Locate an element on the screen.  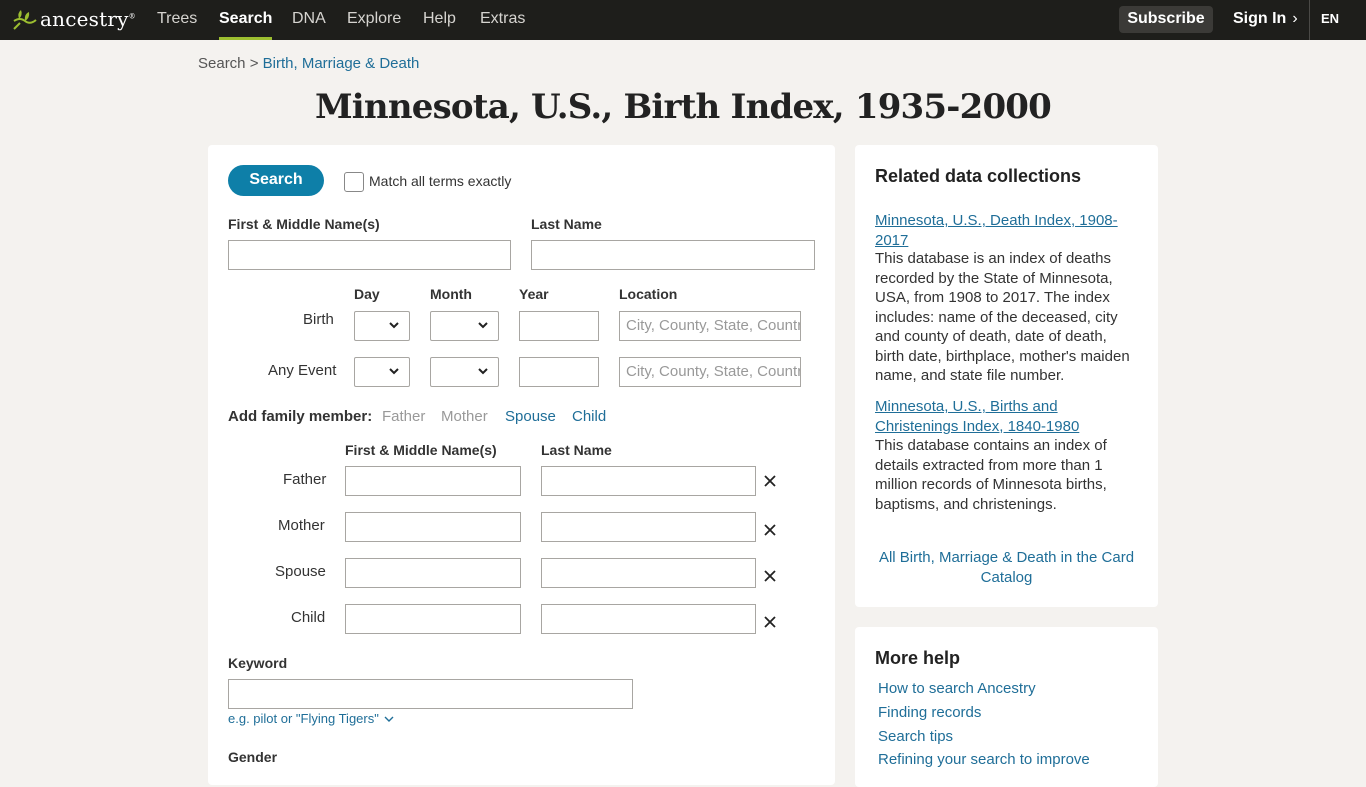
add-child-link: Child is located at coordinates (589, 416).